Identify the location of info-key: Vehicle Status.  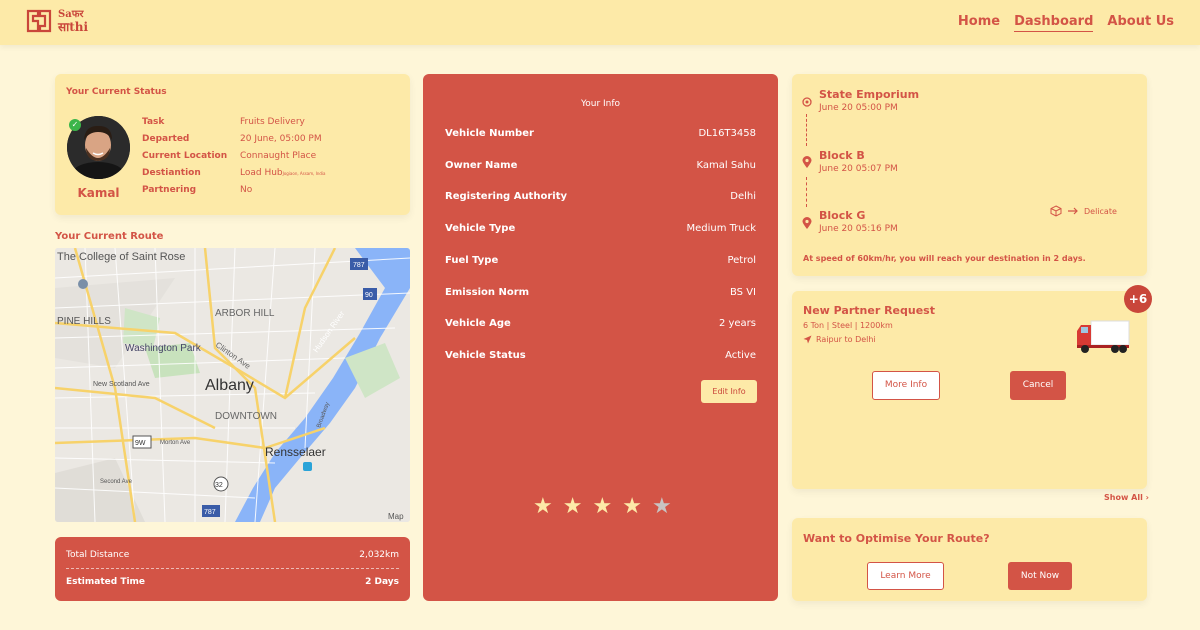
(485, 355).